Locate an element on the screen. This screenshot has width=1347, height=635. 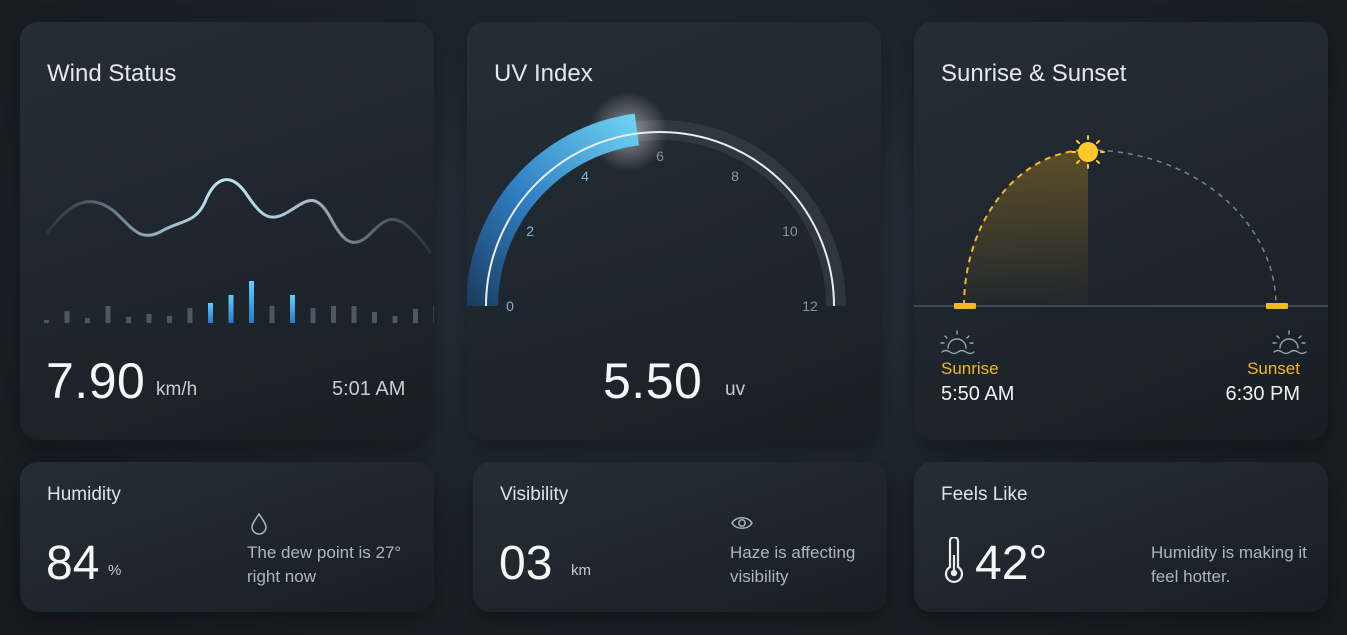
wind-chart is located at coordinates (239, 250).